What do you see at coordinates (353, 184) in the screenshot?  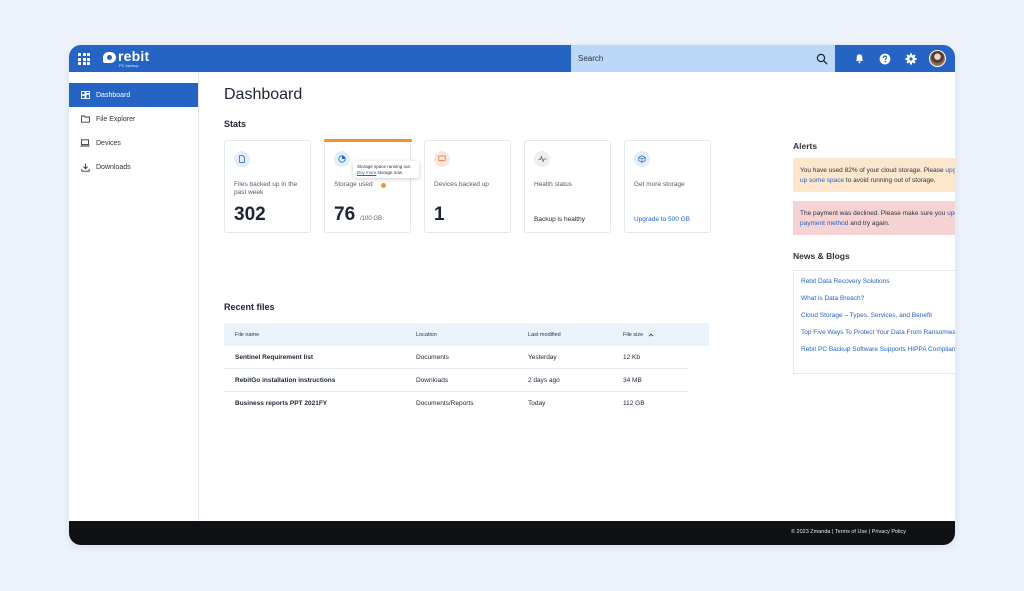 I see `card-label: Storage used` at bounding box center [353, 184].